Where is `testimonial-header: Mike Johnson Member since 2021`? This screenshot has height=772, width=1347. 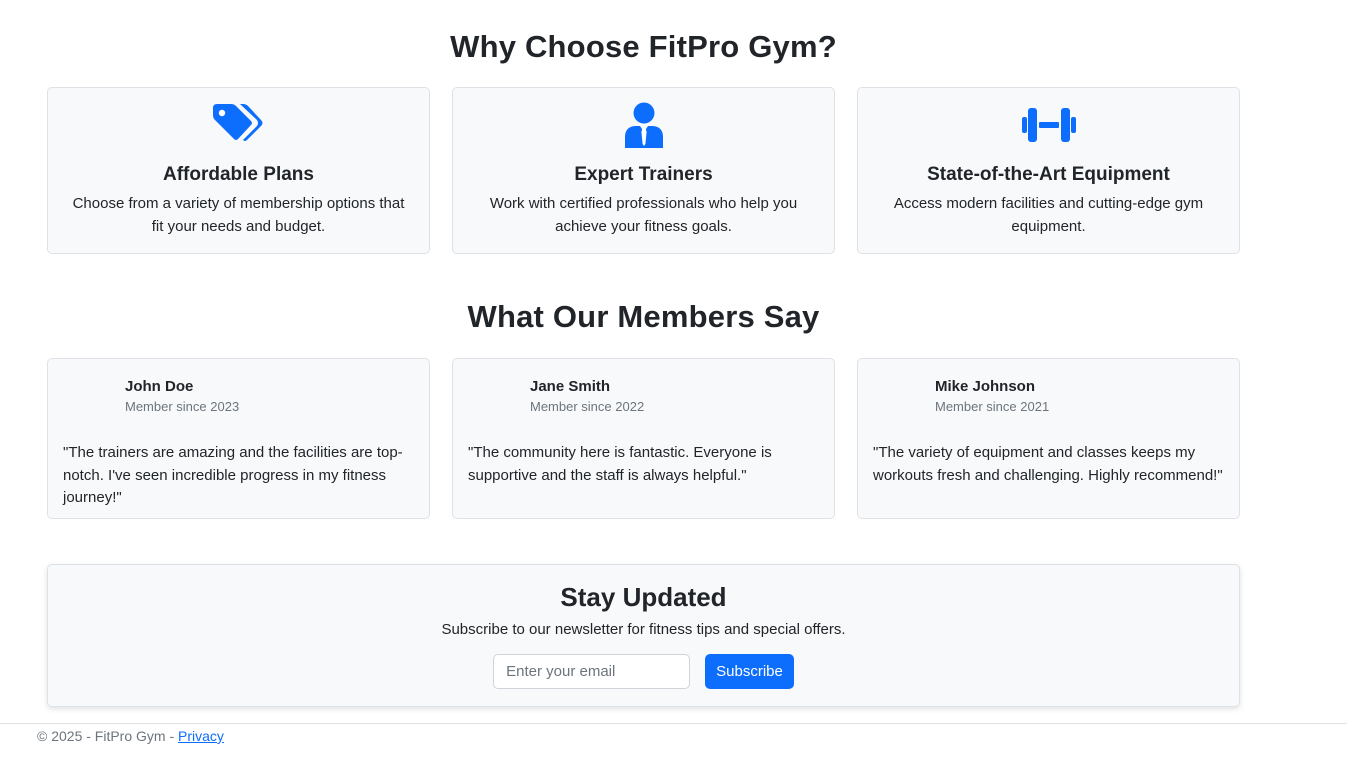 testimonial-header: Mike Johnson Member since 2021 is located at coordinates (1048, 401).